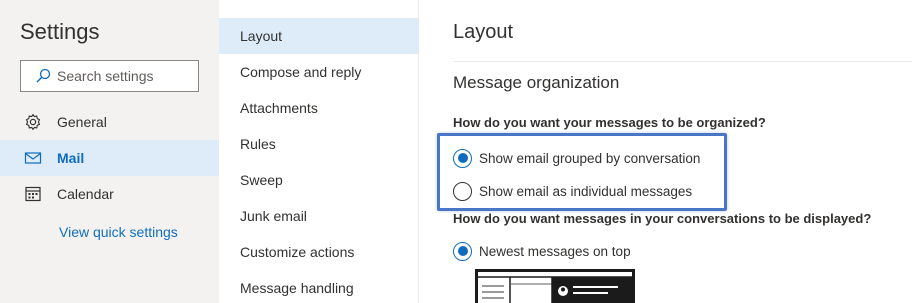 Image resolution: width=912 pixels, height=303 pixels. What do you see at coordinates (555, 286) in the screenshot?
I see `layout-preview-image` at bounding box center [555, 286].